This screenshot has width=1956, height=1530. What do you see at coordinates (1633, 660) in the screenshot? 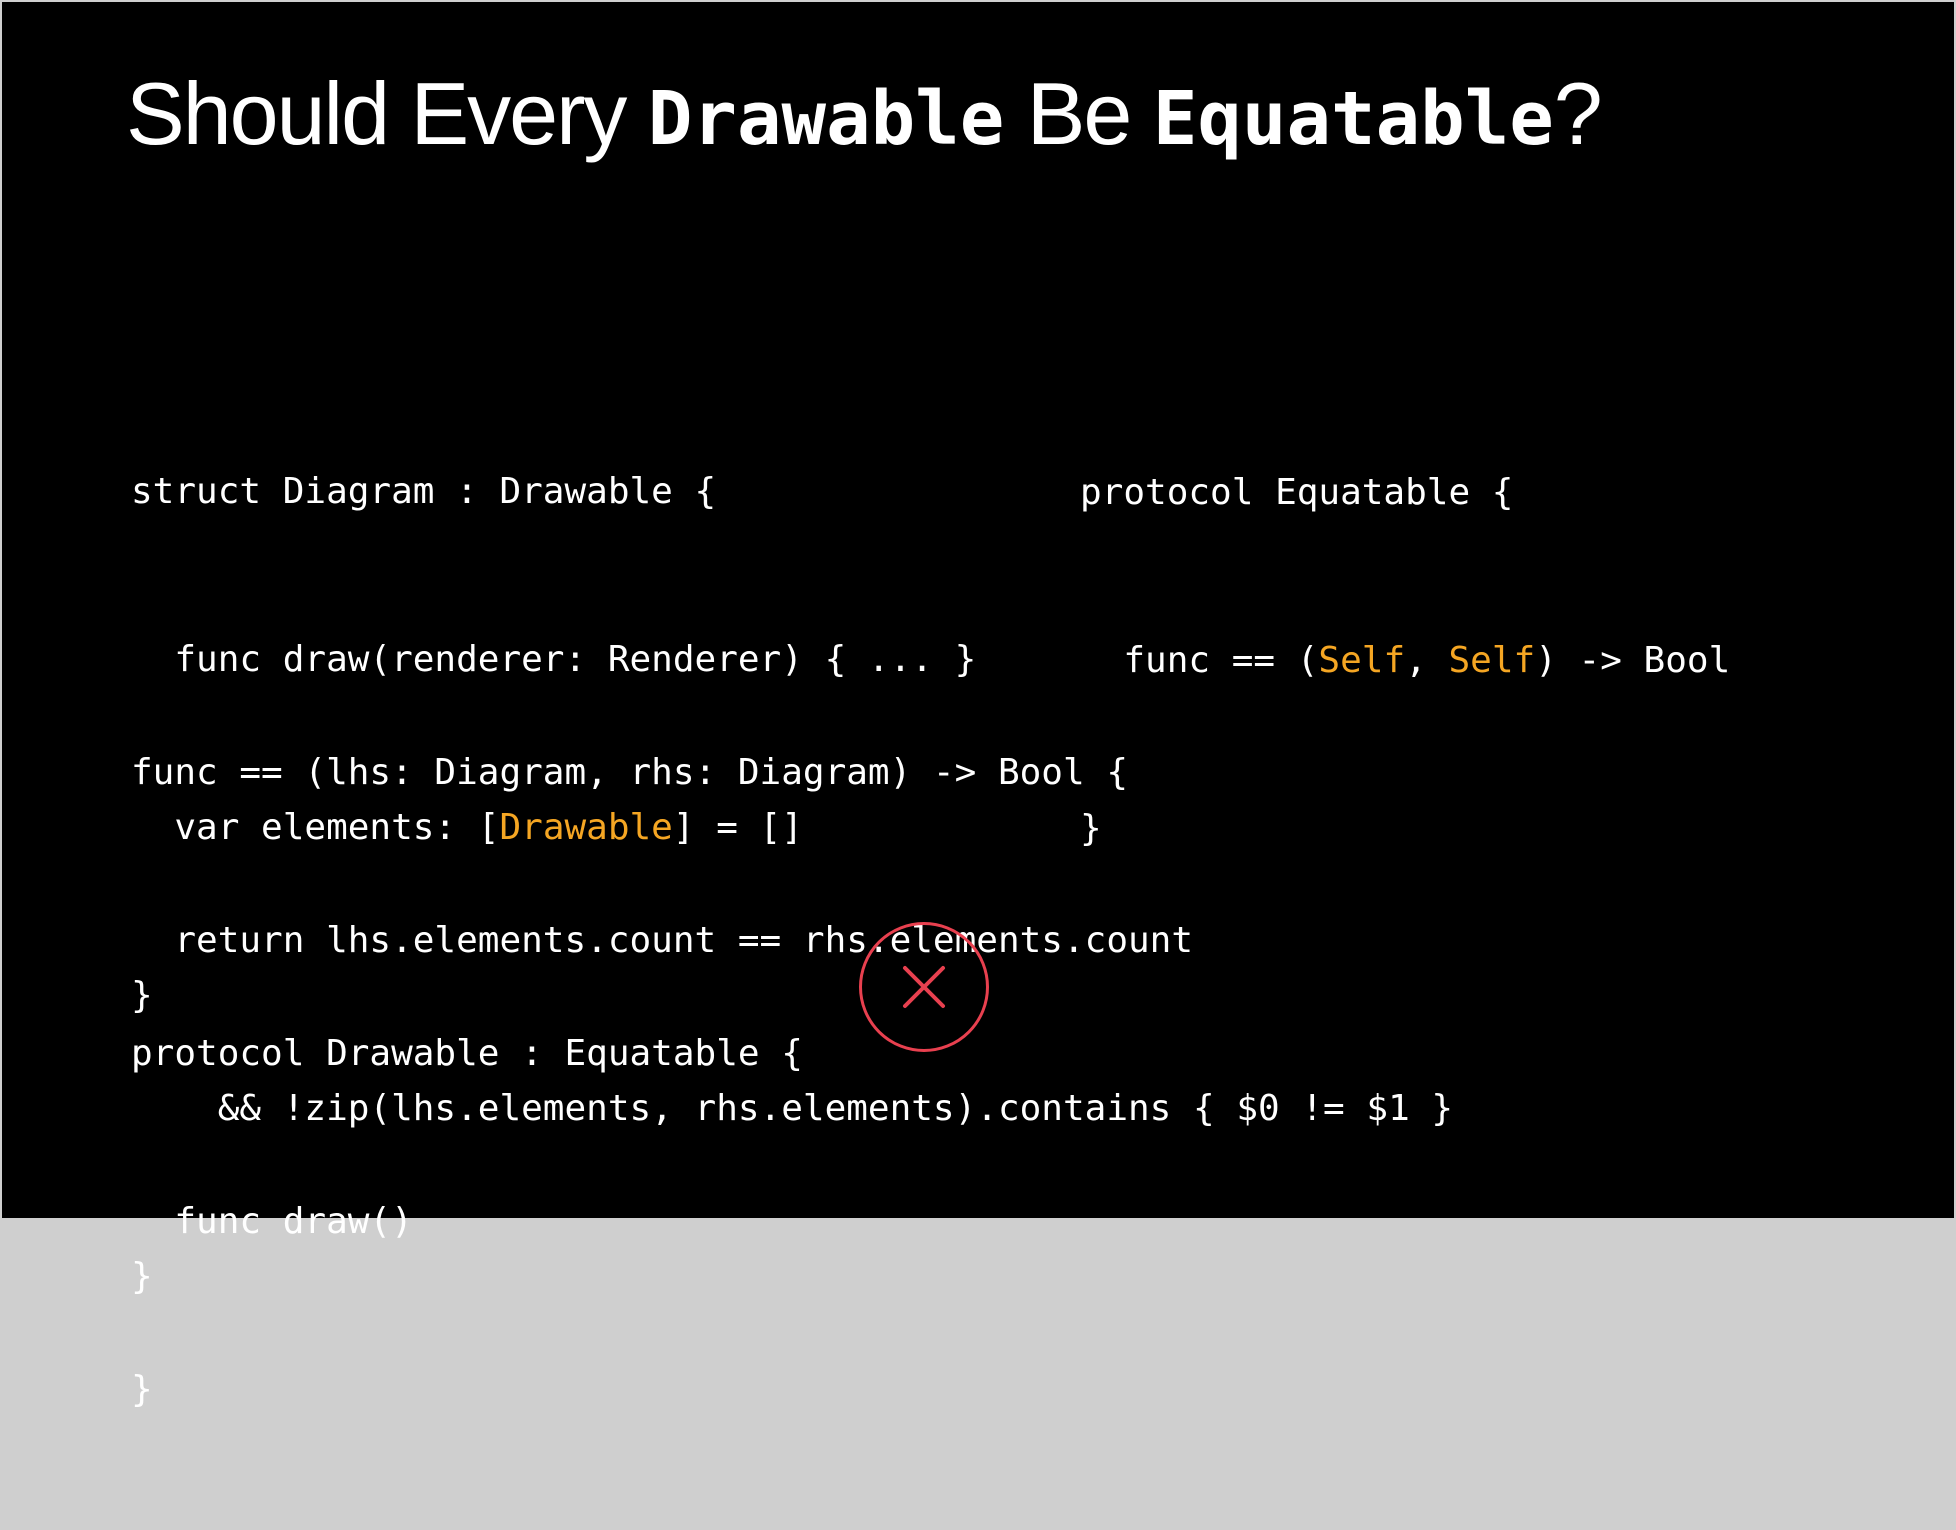
I see `code-token: ) -> Bool` at bounding box center [1633, 660].